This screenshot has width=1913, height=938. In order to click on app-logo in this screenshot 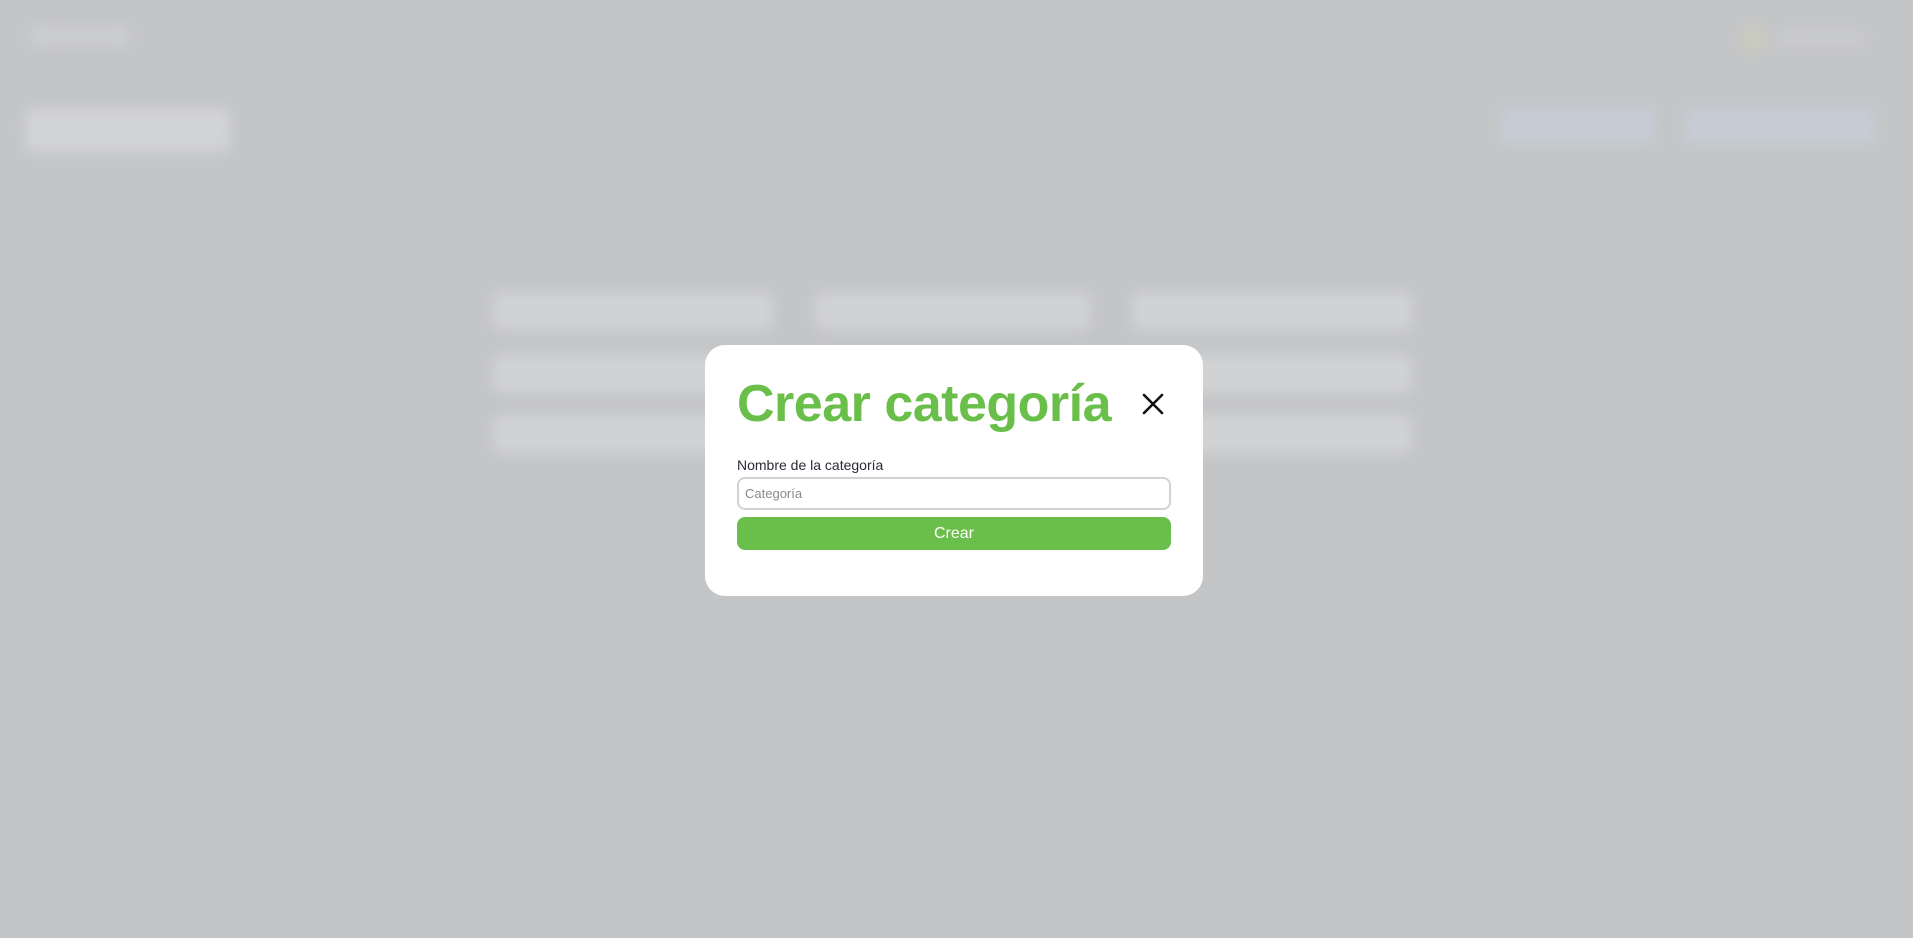, I will do `click(80, 36)`.